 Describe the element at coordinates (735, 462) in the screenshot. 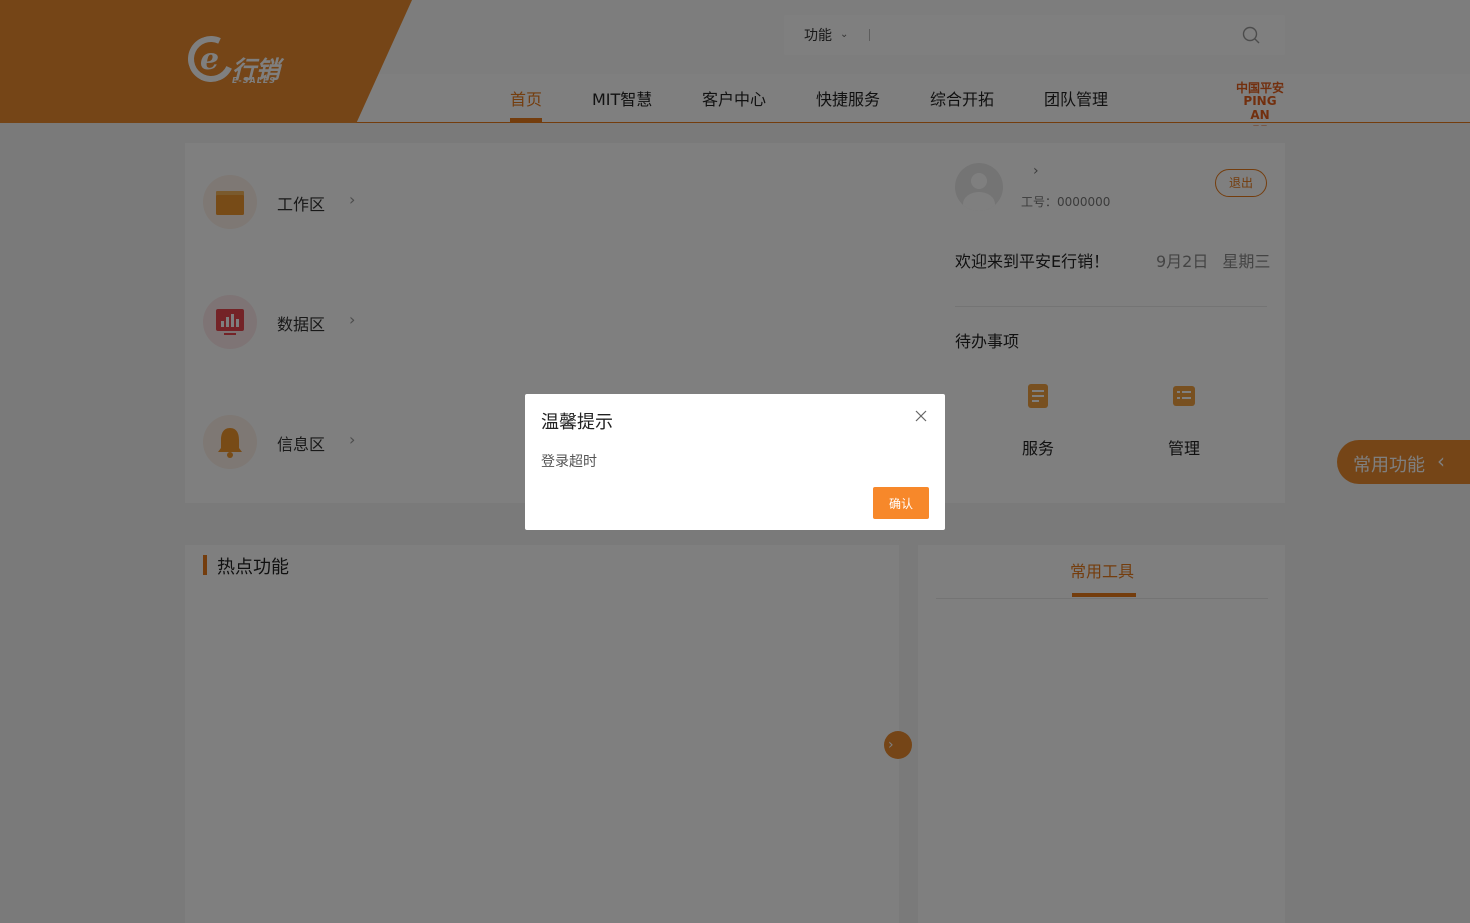

I see `timeout-dialog: 温馨提示 登录超时 确认` at that location.